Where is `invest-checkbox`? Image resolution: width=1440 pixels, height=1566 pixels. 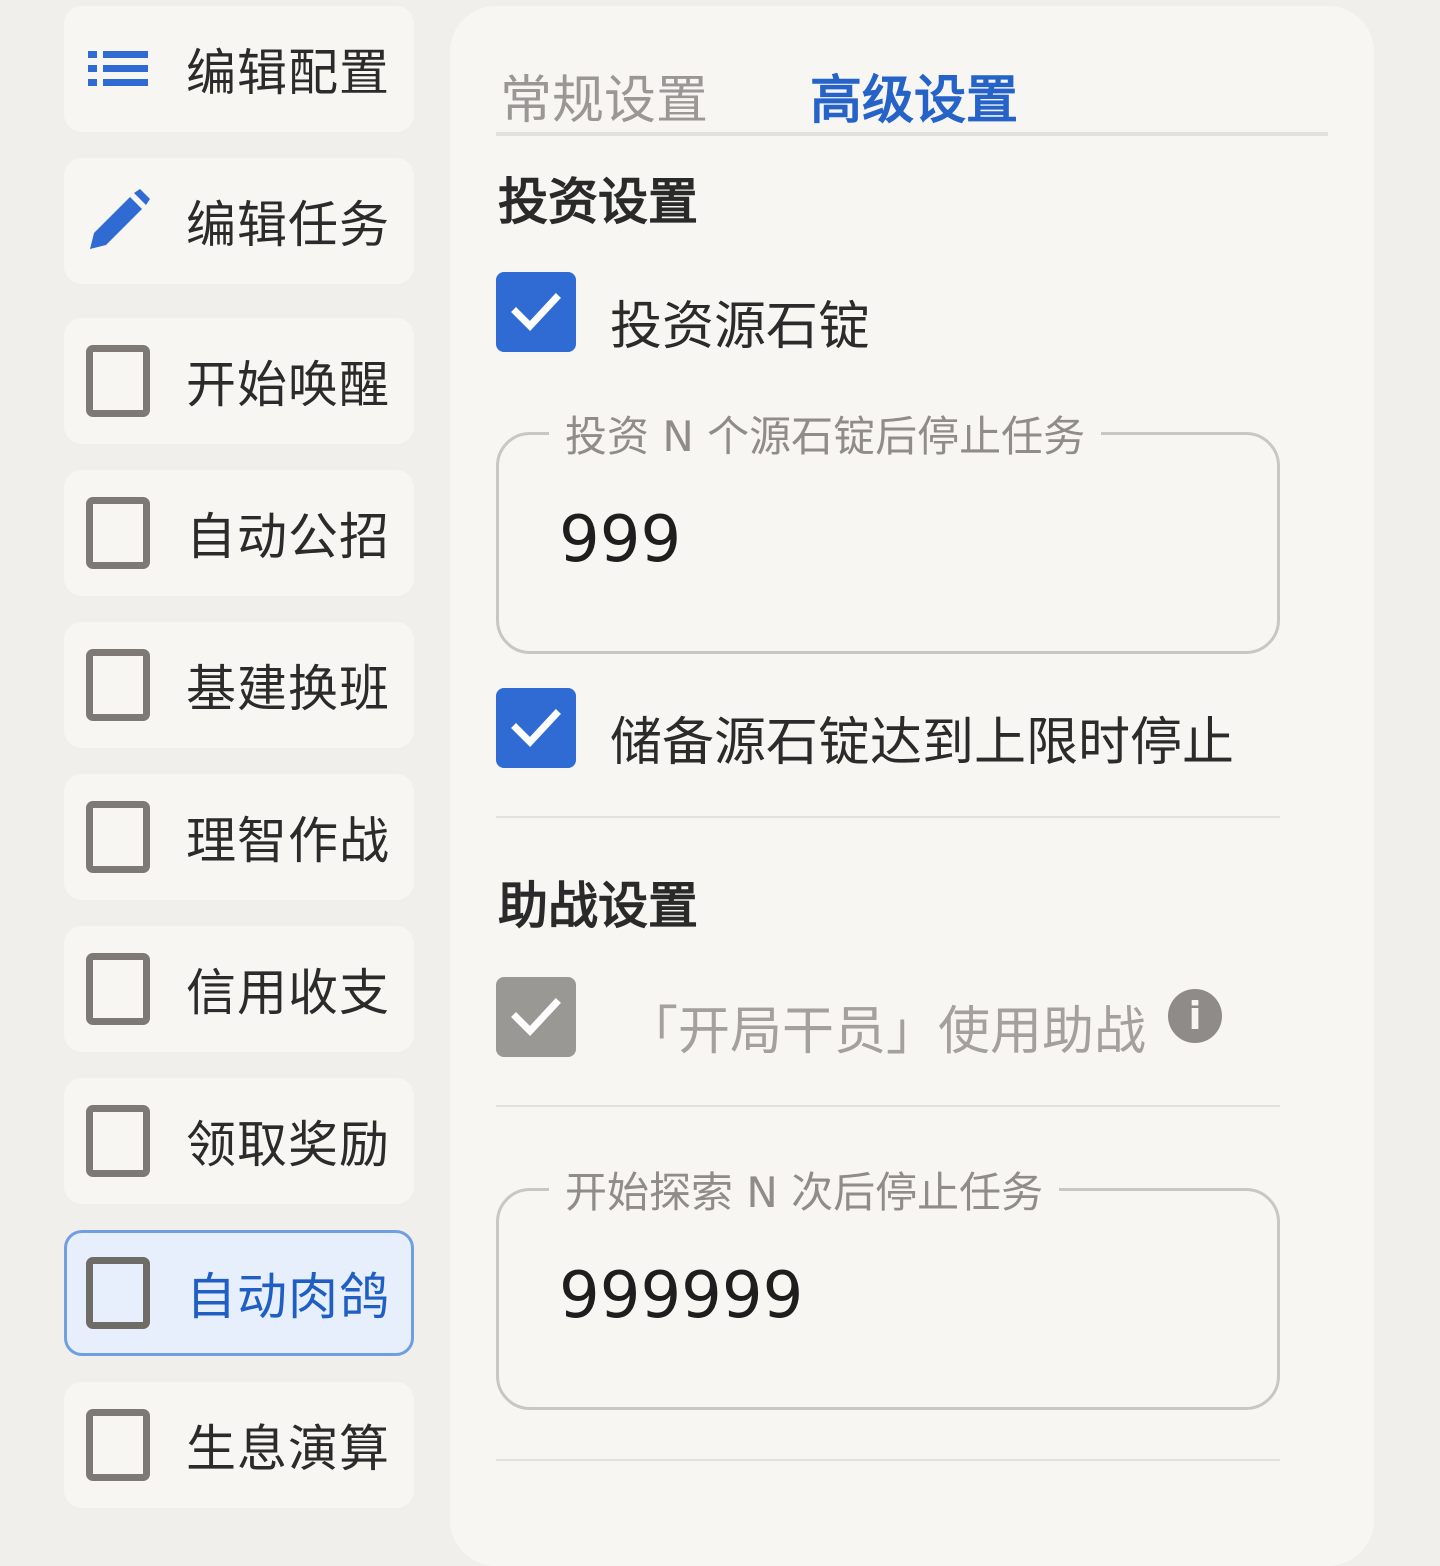 invest-checkbox is located at coordinates (536, 312).